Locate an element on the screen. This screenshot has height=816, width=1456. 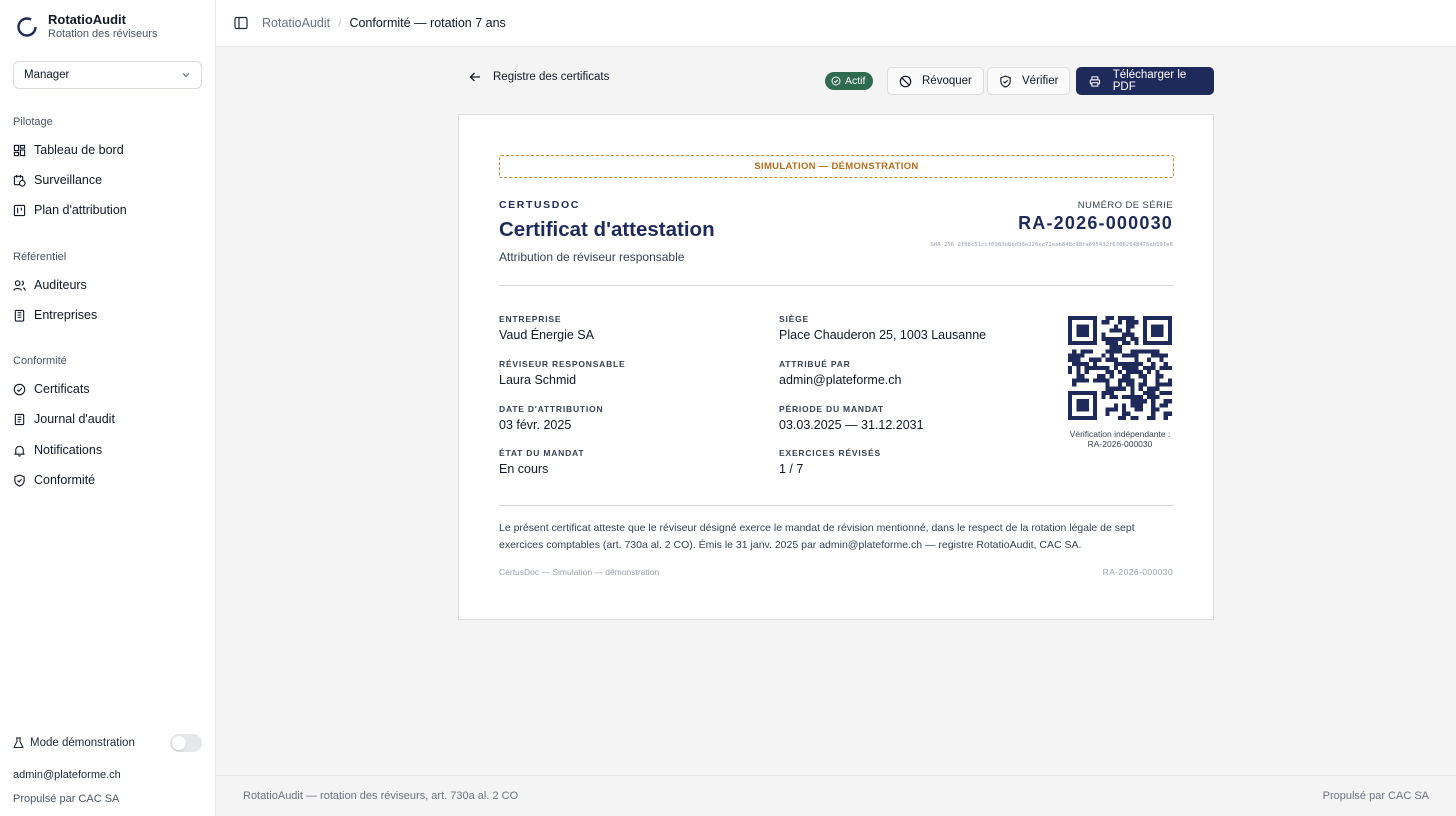
sidebar-item-dashboard: Tableau de bord is located at coordinates (108, 150).